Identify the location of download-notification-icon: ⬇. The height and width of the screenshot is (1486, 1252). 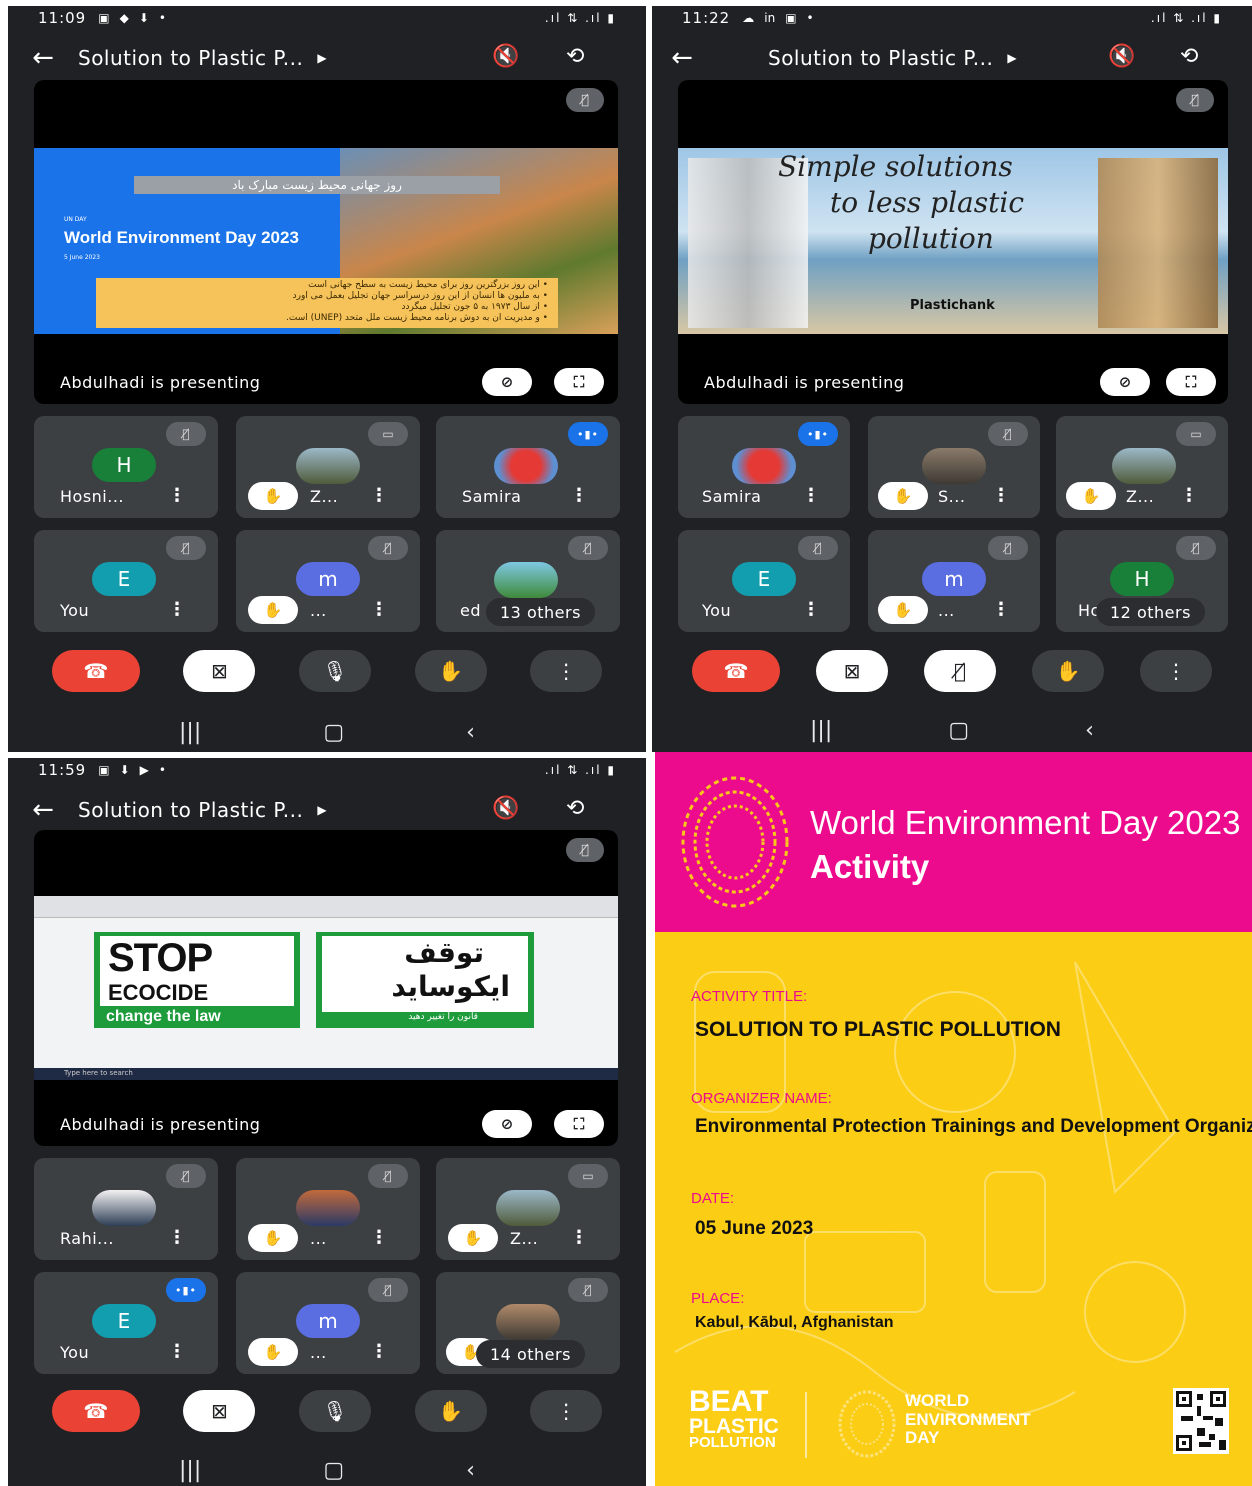
(124, 770).